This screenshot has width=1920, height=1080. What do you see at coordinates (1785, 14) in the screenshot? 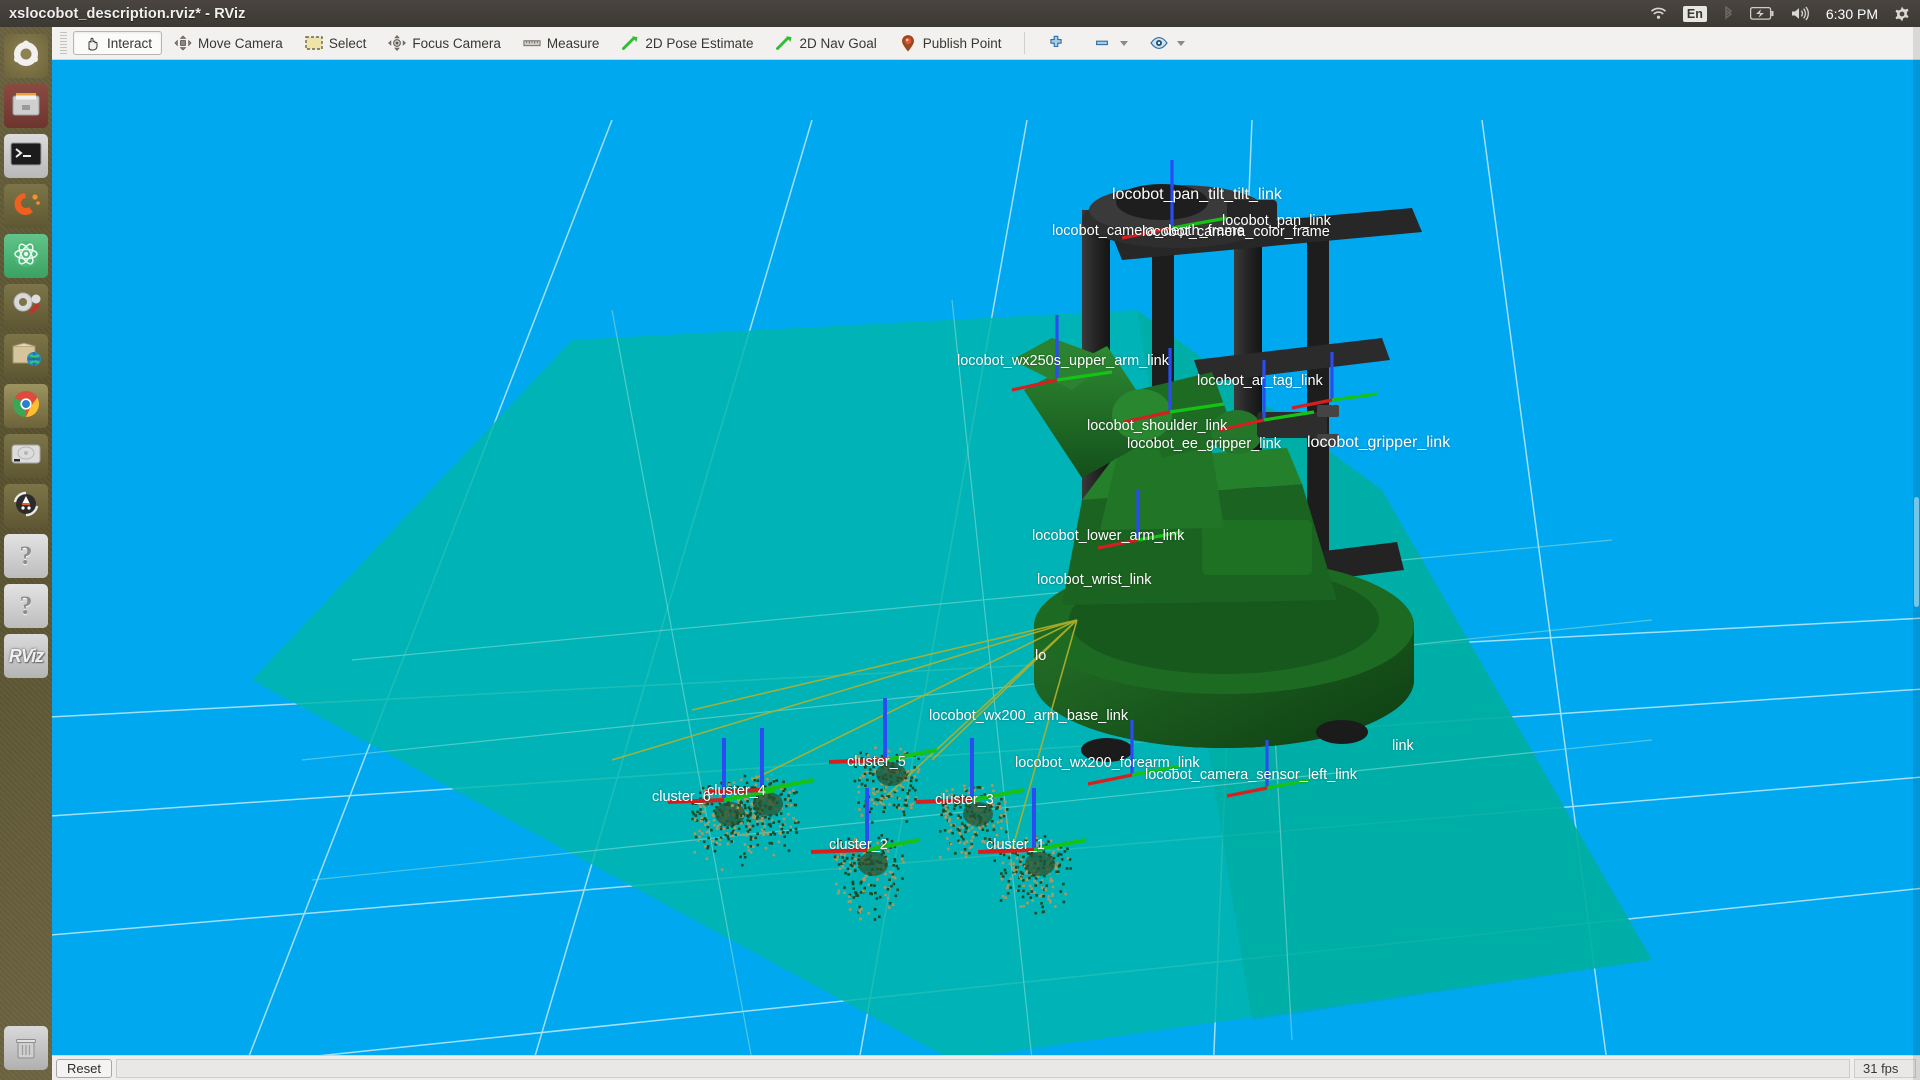
I see `system-tray: En 6:30 PM` at bounding box center [1785, 14].